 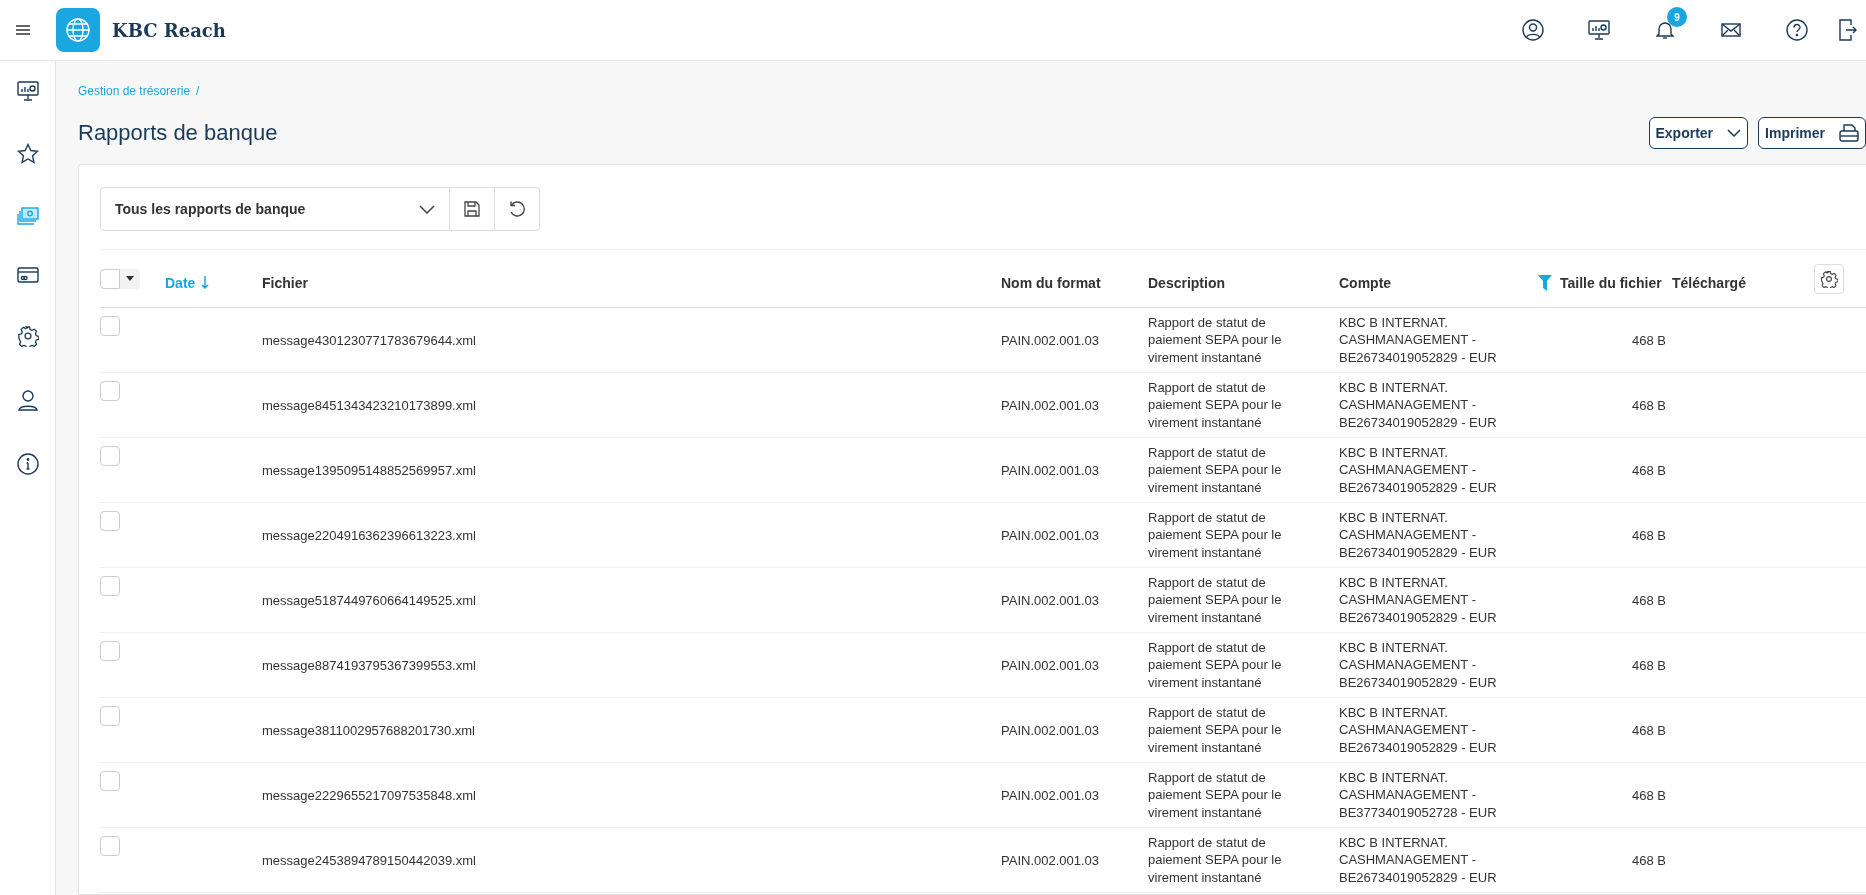 I want to click on column-header: Téléchargé, so click(x=1709, y=282).